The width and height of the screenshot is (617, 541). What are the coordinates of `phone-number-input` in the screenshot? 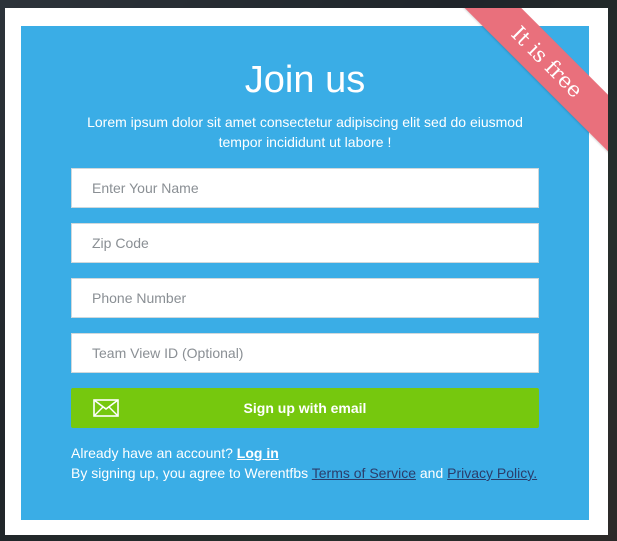 It's located at (305, 298).